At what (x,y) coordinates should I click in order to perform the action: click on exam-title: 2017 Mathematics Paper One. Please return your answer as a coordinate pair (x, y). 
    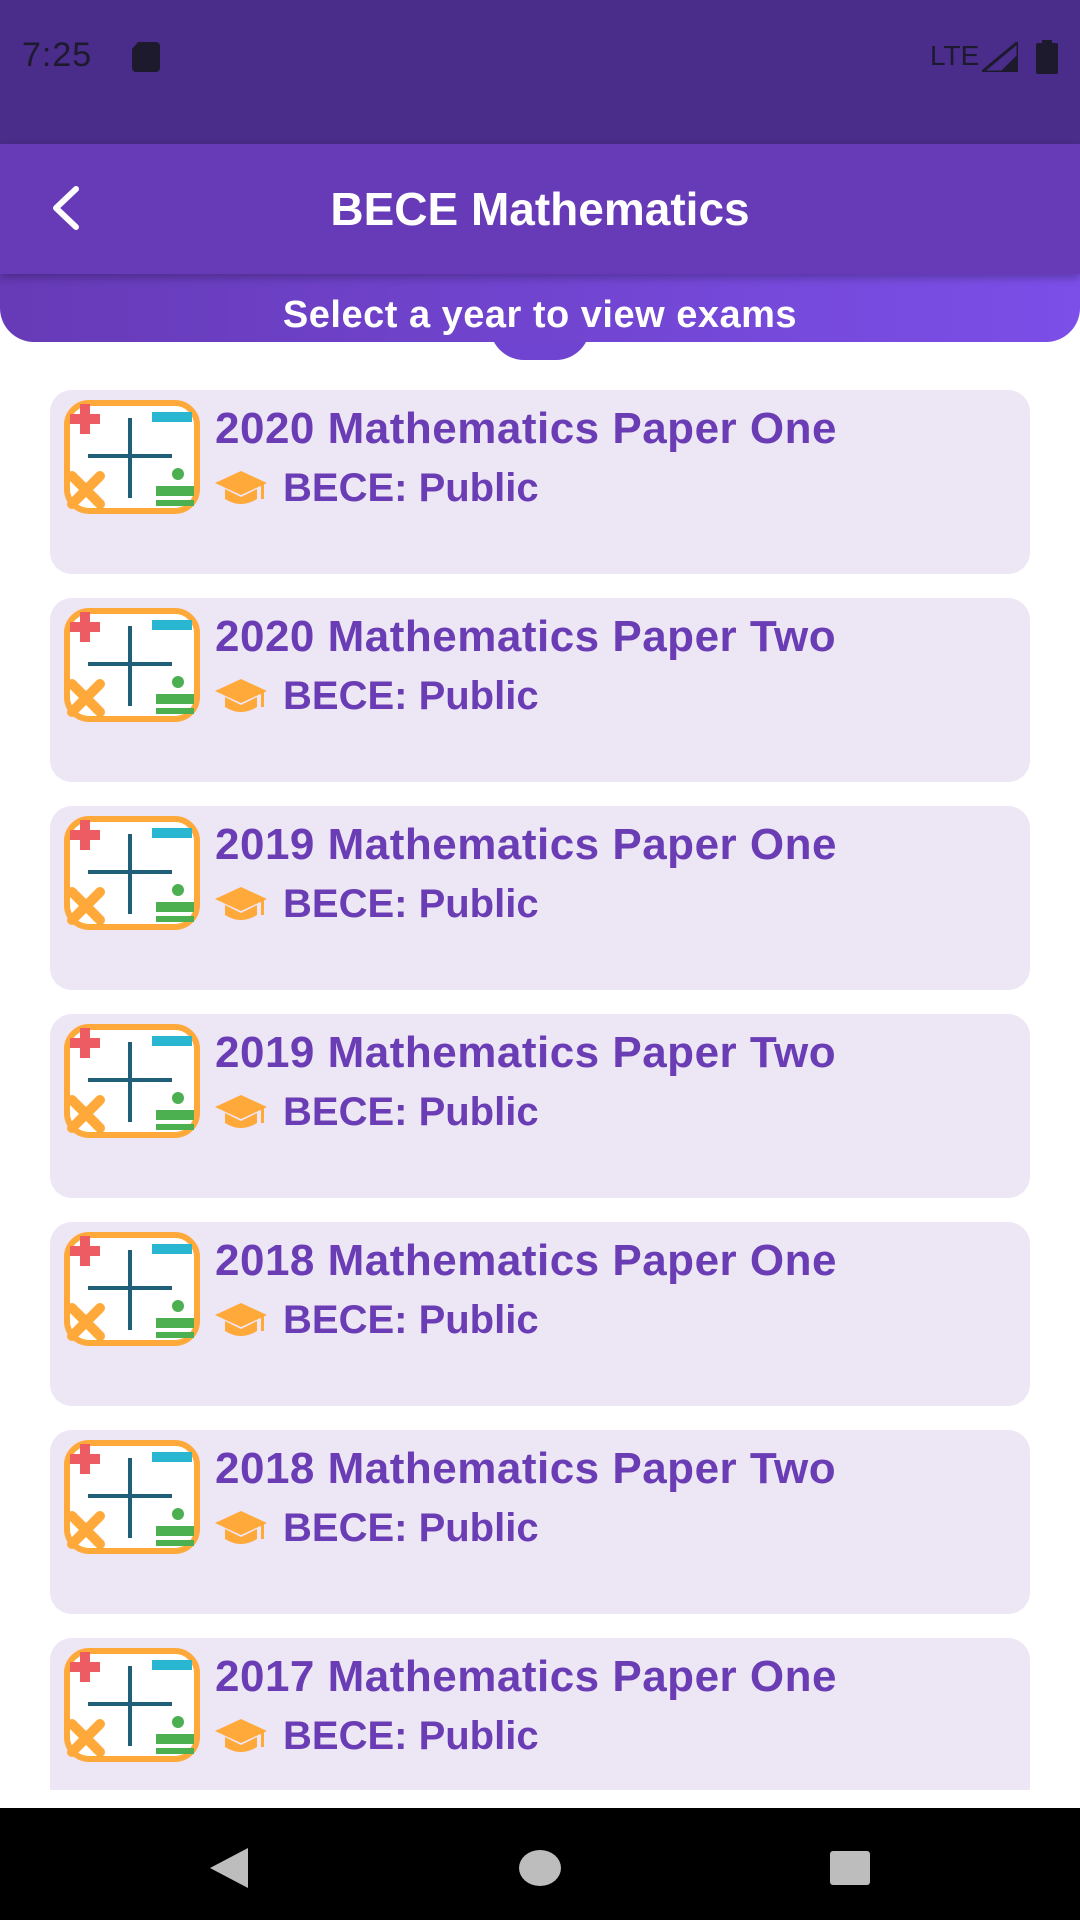
    Looking at the image, I should click on (526, 1676).